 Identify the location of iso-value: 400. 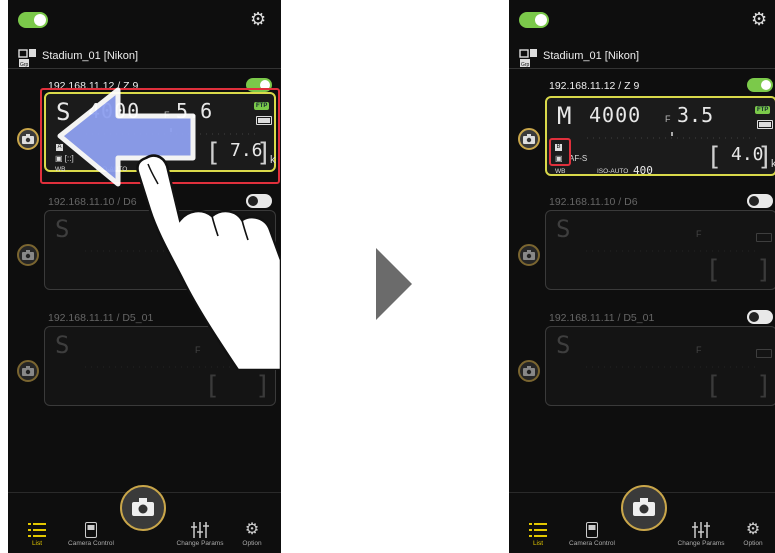
(643, 170).